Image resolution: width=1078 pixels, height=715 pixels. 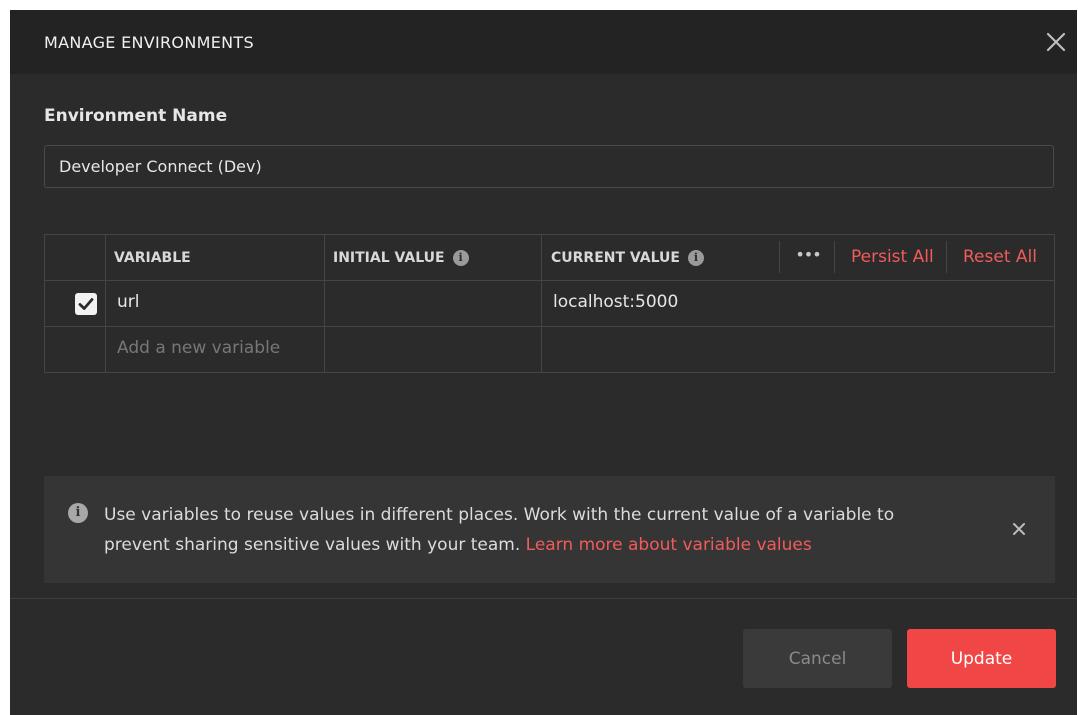 What do you see at coordinates (808, 257) in the screenshot?
I see `more-horizontal-icon: •••` at bounding box center [808, 257].